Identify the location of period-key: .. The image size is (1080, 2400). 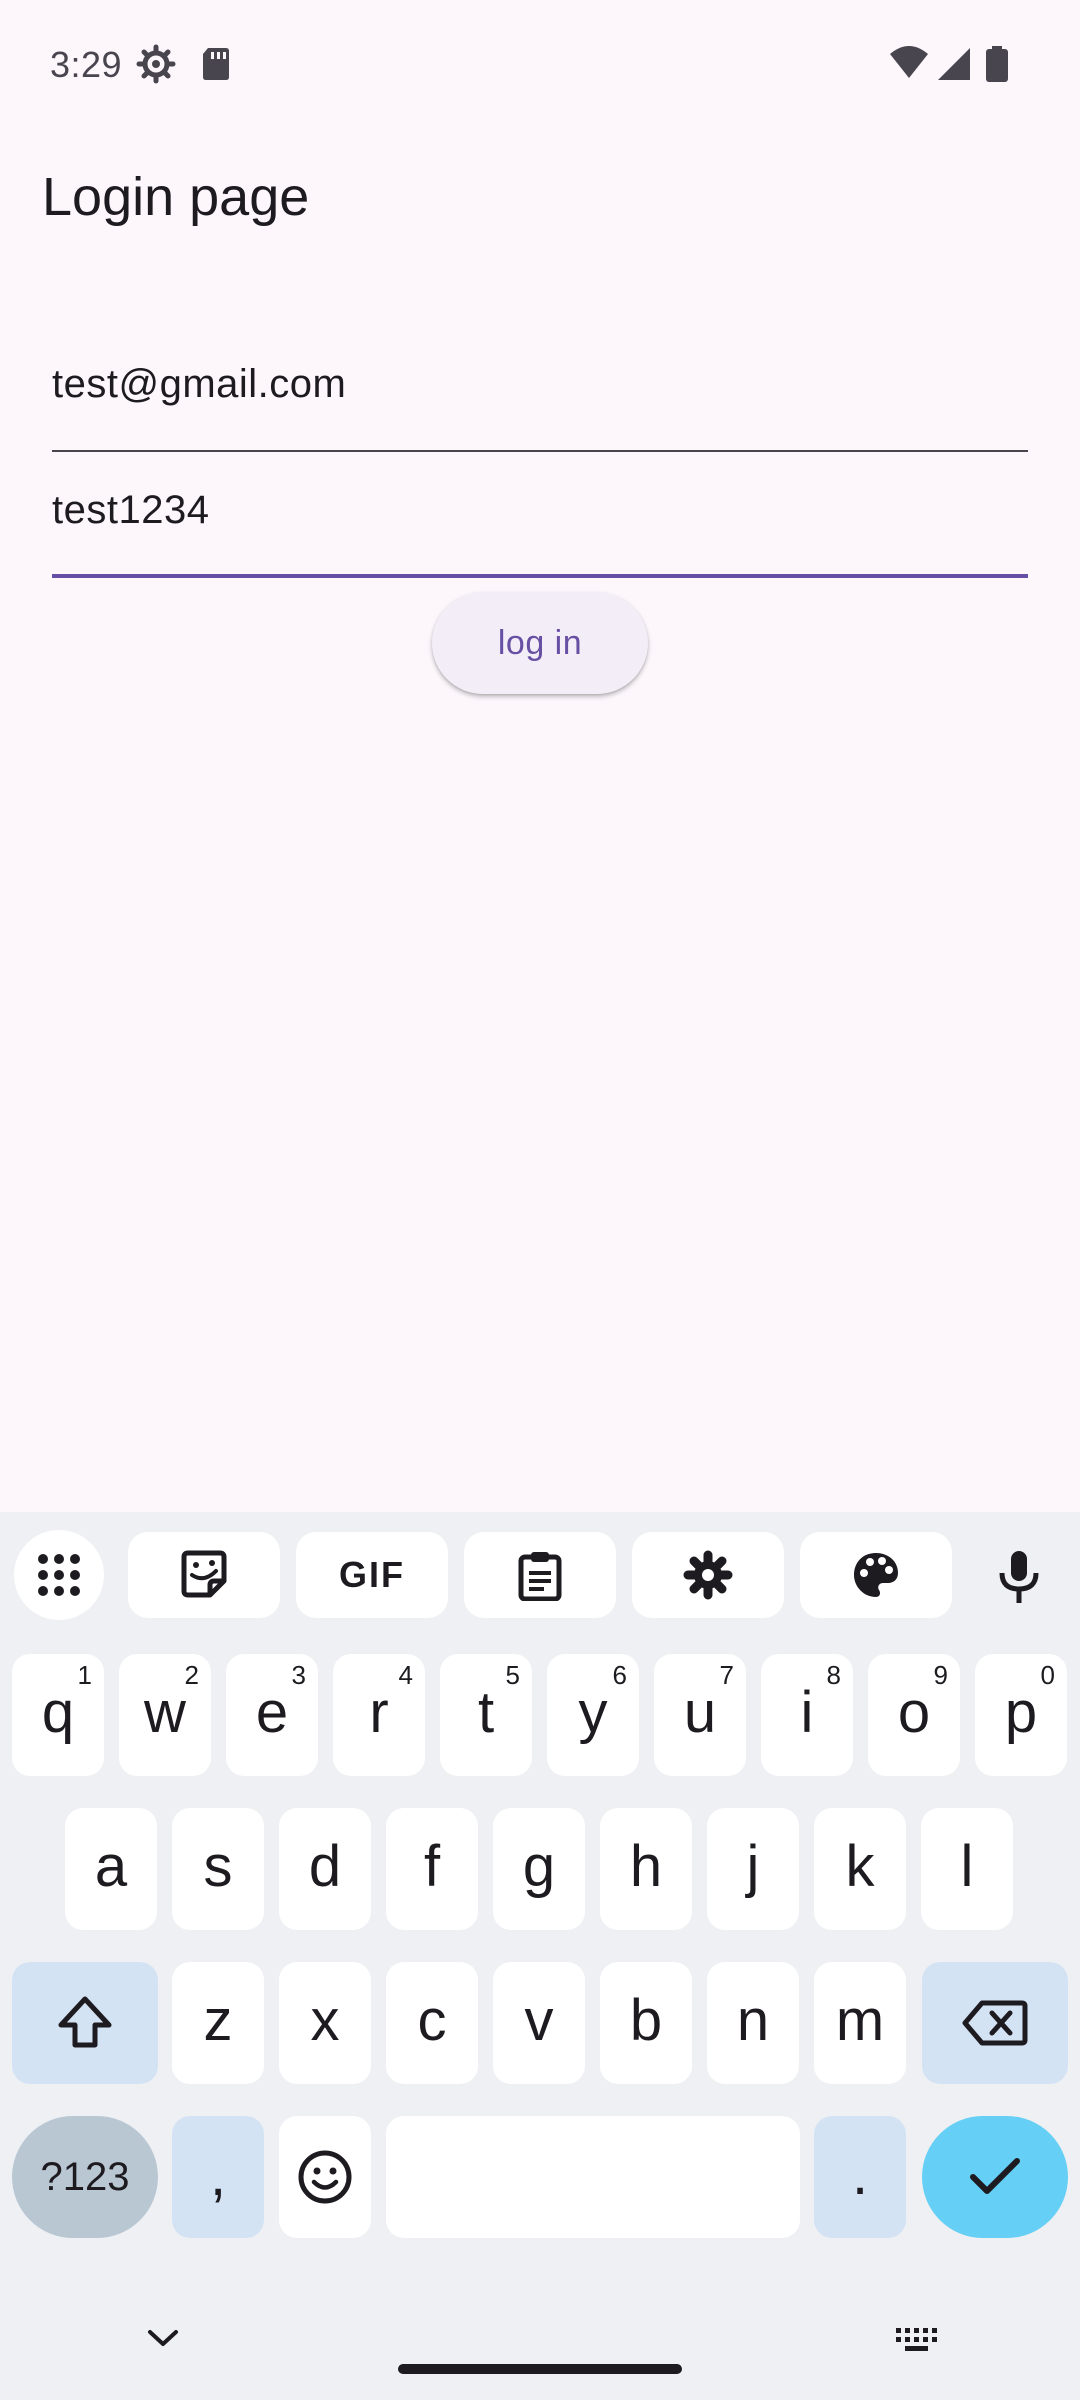
(860, 2177).